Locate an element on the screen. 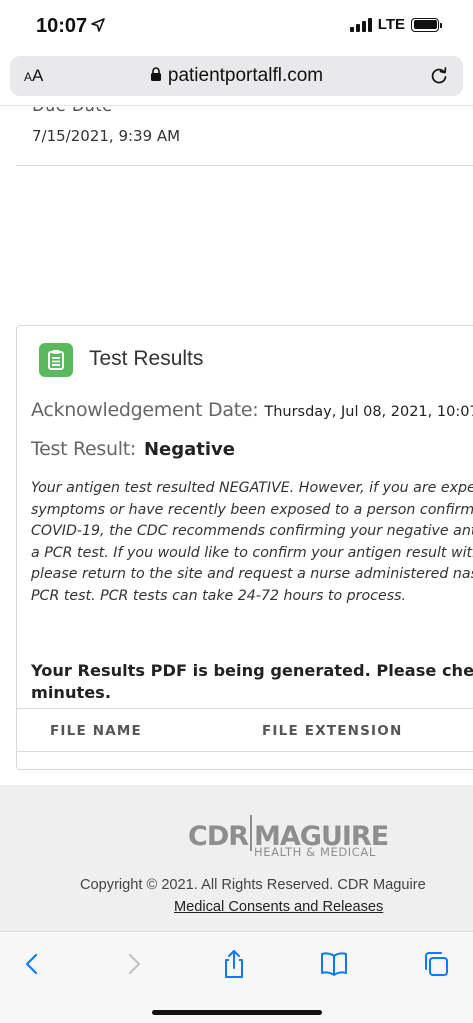  divider is located at coordinates (244, 165).